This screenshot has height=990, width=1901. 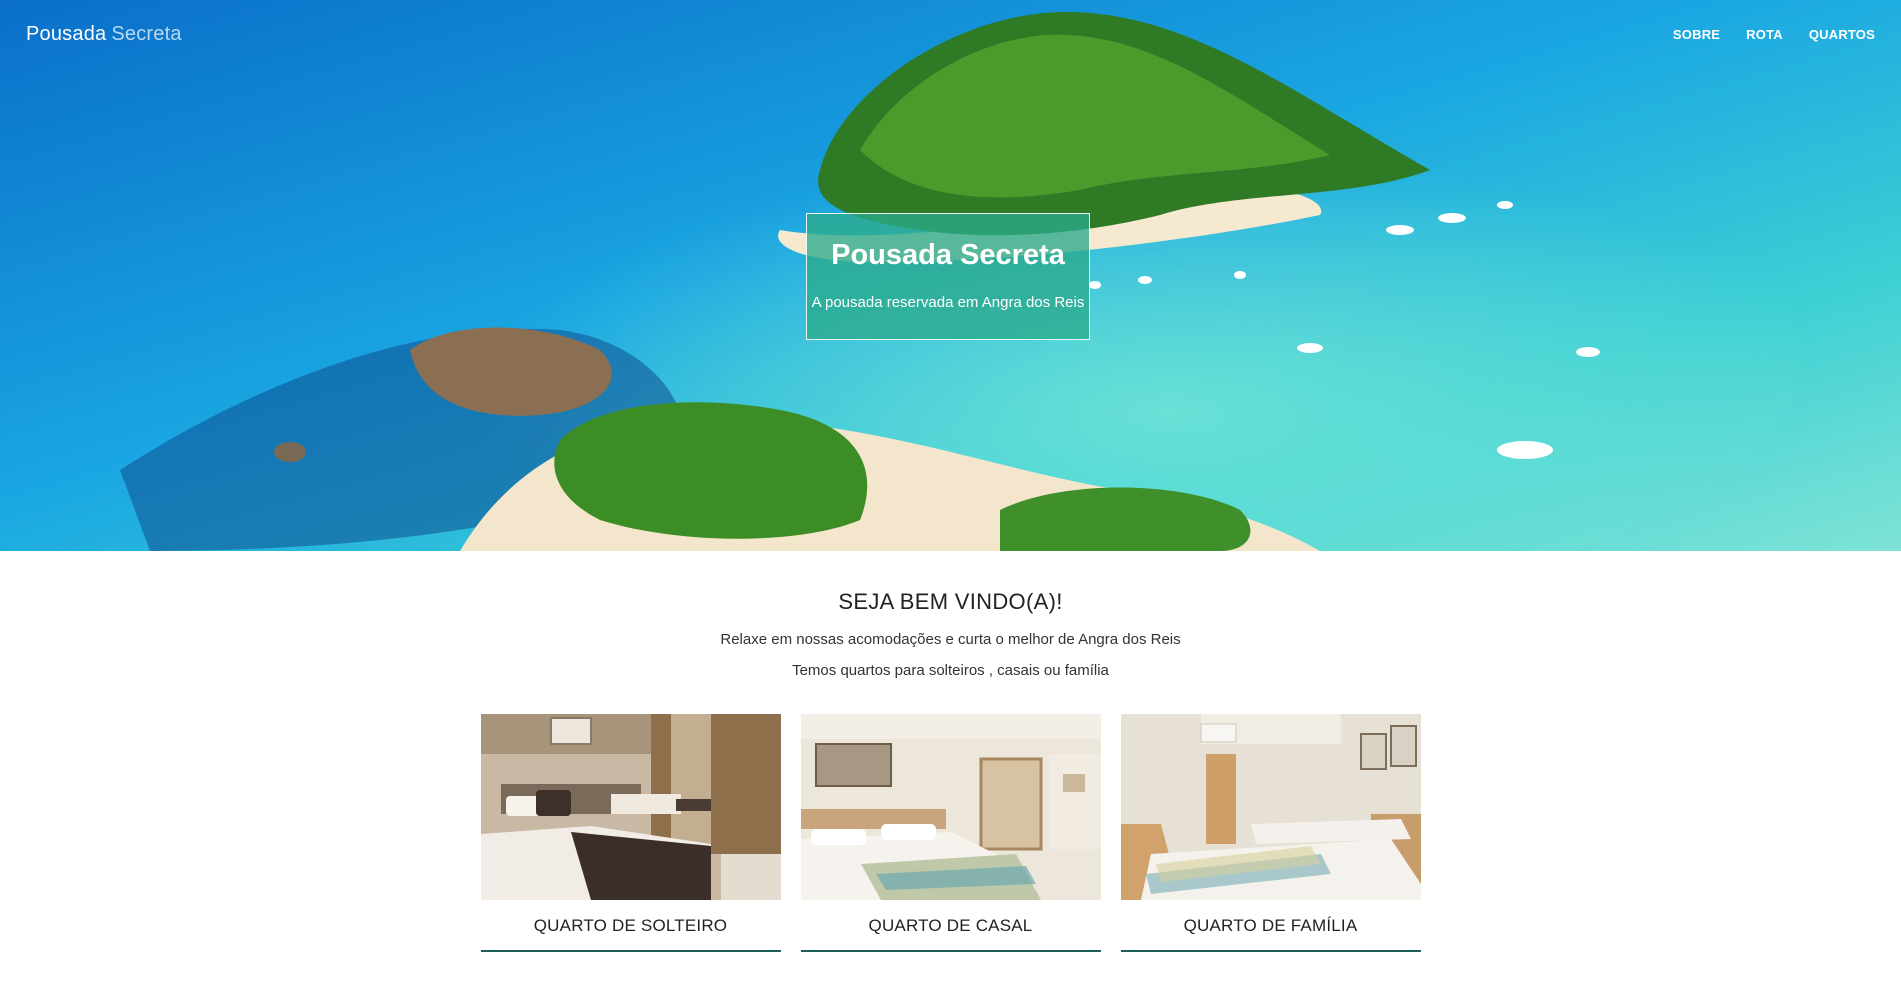 What do you see at coordinates (630, 807) in the screenshot?
I see `single-room-photo` at bounding box center [630, 807].